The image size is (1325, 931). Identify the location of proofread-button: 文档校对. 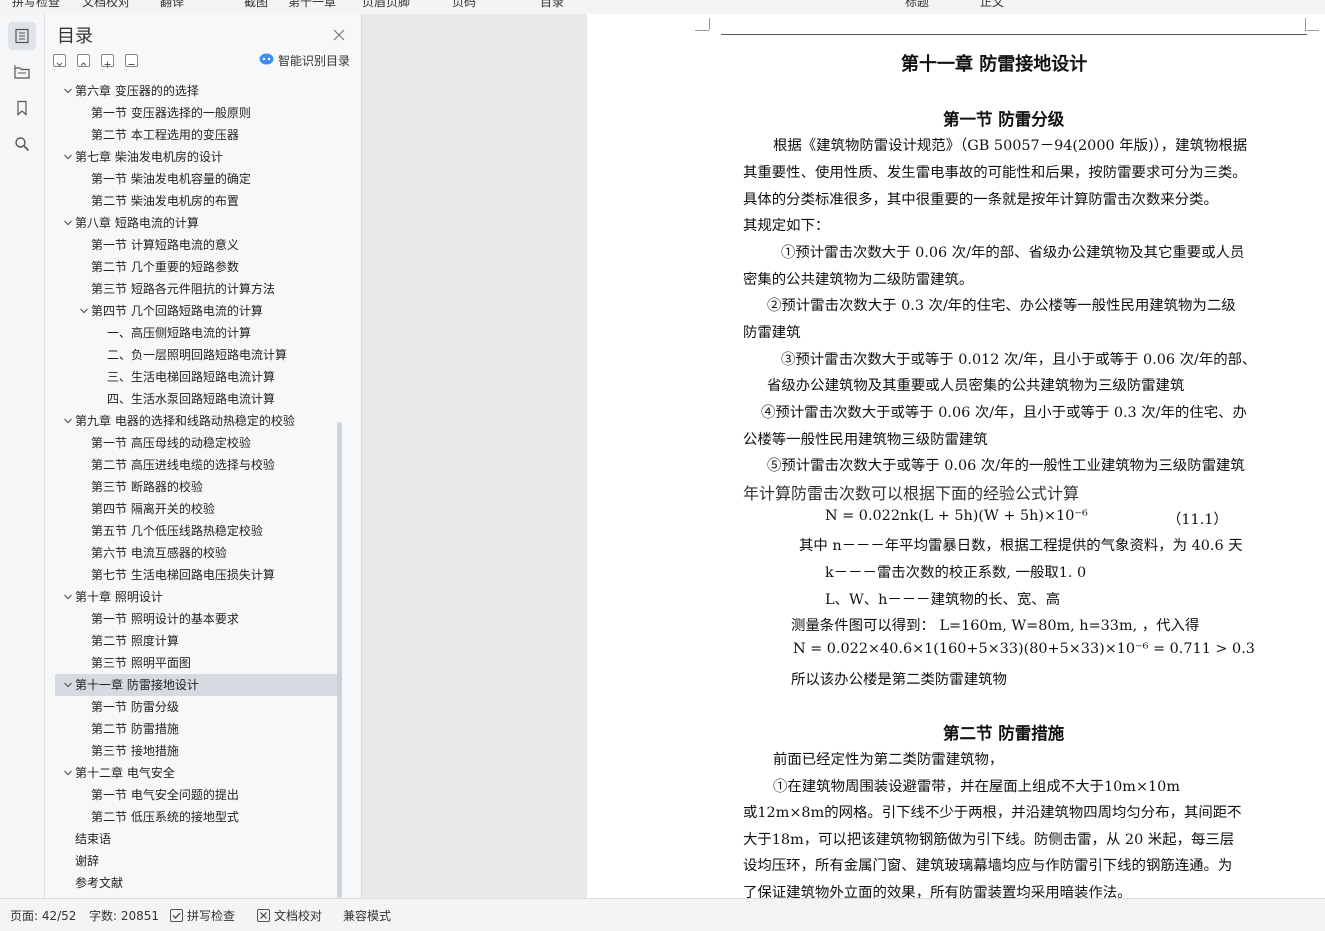
(289, 915).